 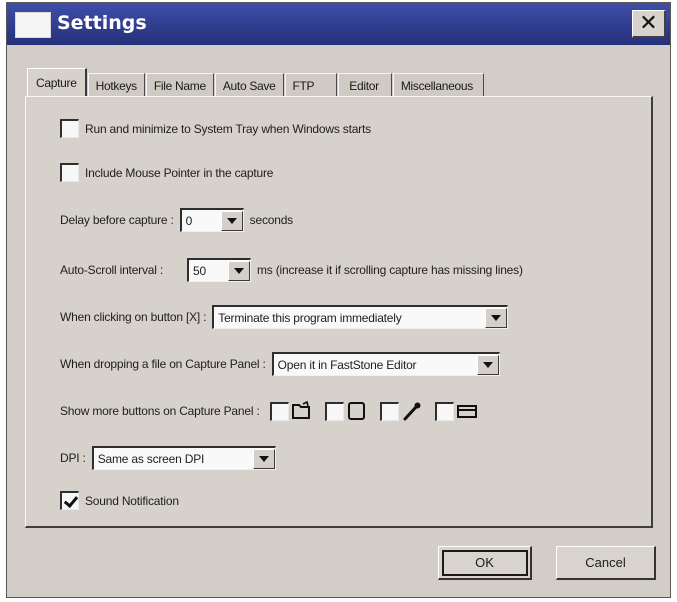 I want to click on open-file-icon, so click(x=300, y=410).